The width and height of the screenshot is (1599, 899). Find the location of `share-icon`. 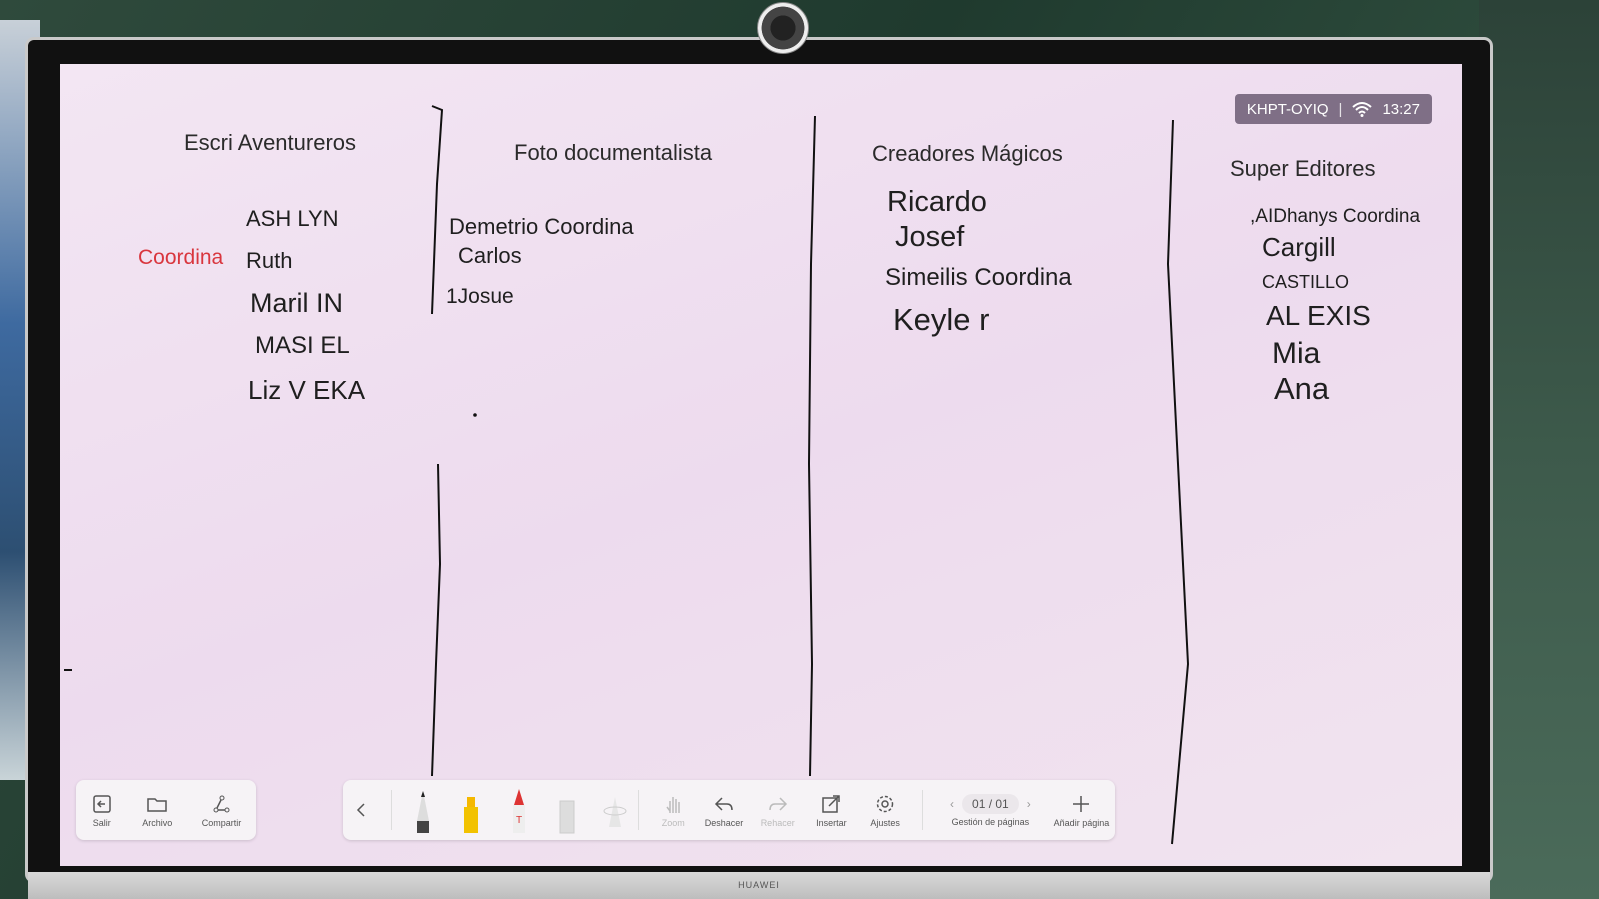

share-icon is located at coordinates (221, 803).